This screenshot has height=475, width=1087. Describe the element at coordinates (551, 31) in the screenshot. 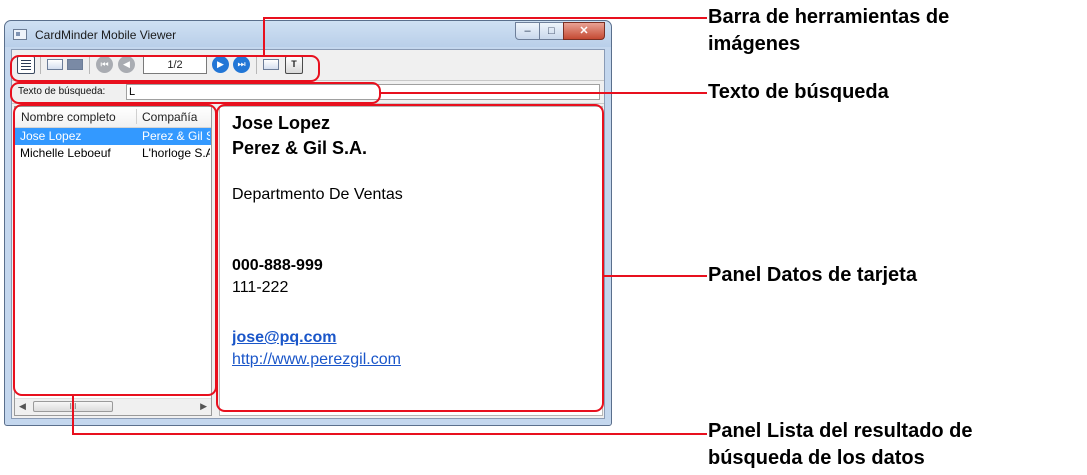

I see `maximize-button: □` at that location.